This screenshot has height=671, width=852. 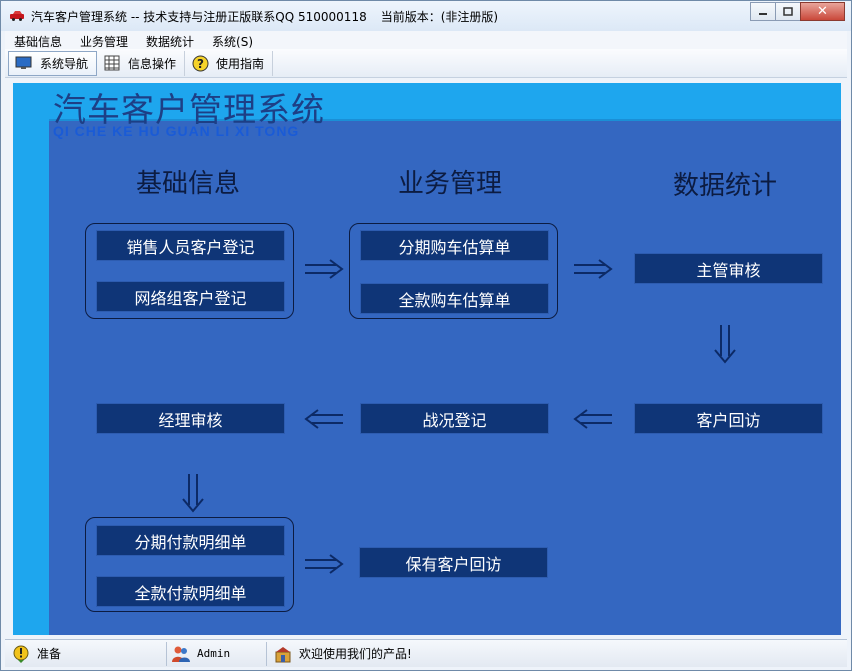 What do you see at coordinates (181, 654) in the screenshot?
I see `users-icon` at bounding box center [181, 654].